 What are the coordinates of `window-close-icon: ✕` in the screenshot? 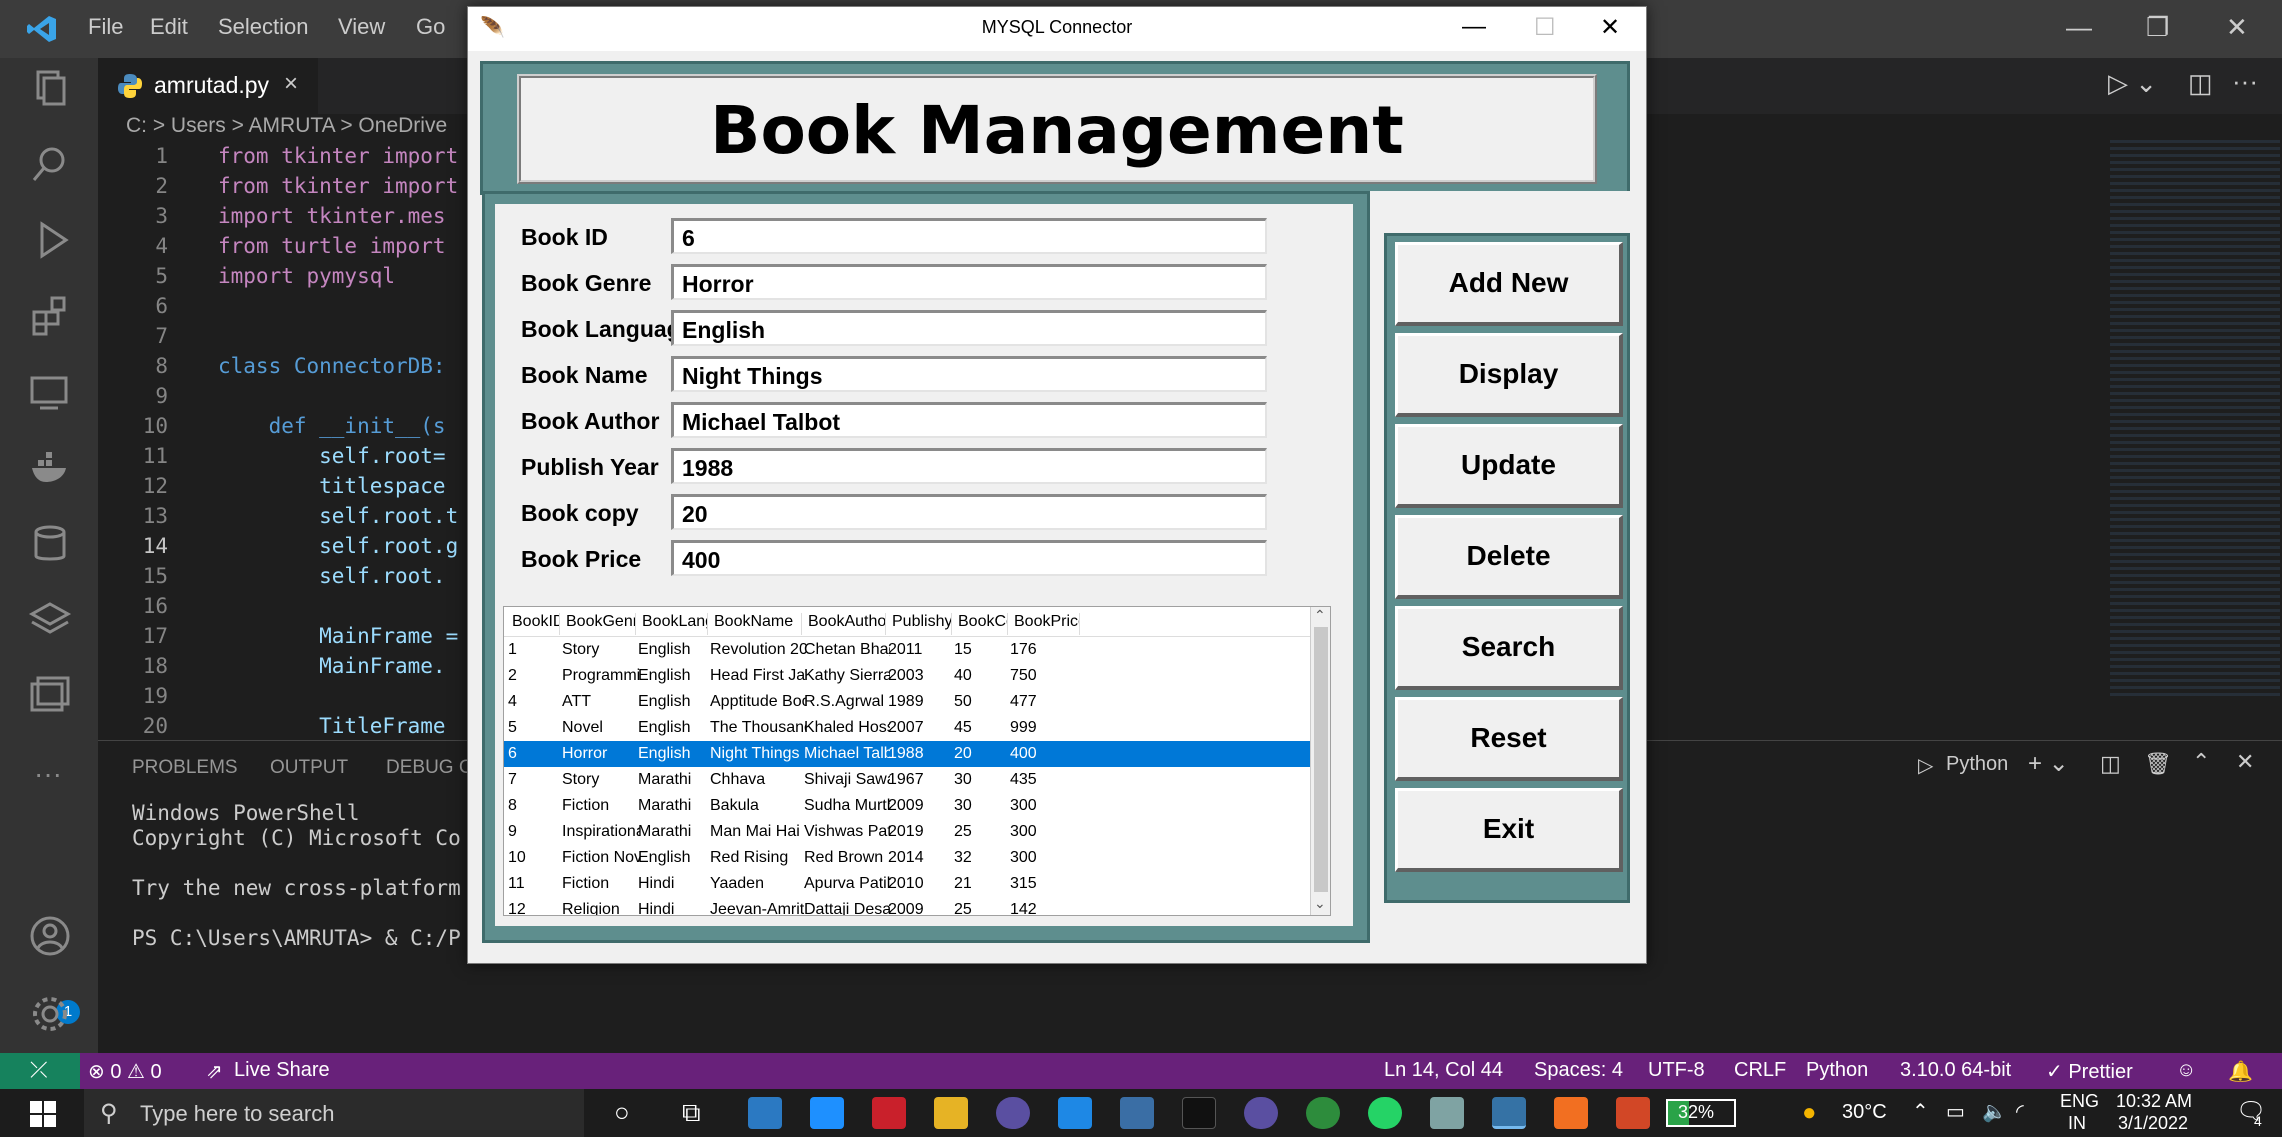 It's located at (1610, 27).